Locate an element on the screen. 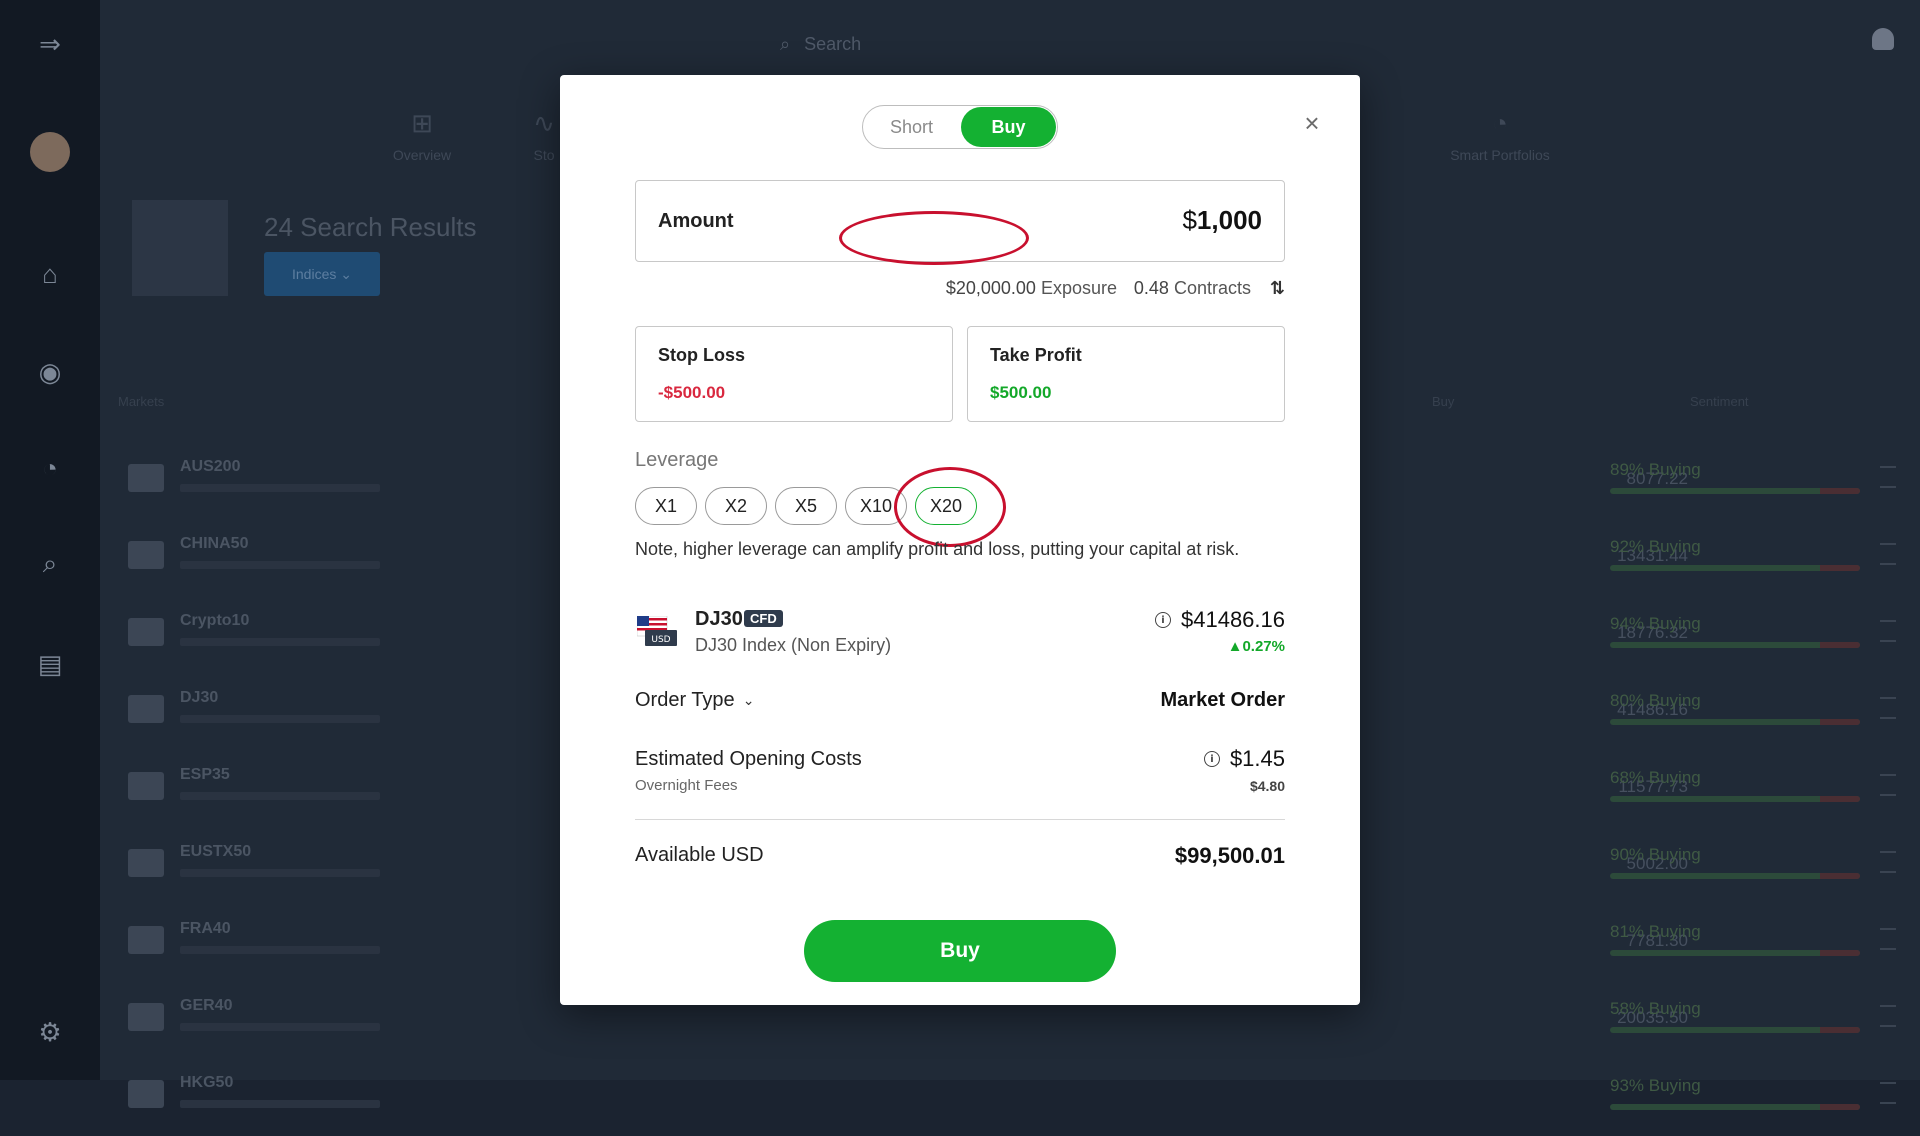 The width and height of the screenshot is (1920, 1136). sidebar: ⇒ ⌂ ◉ ◔ ⌕ ▤ ⚙ is located at coordinates (50, 540).